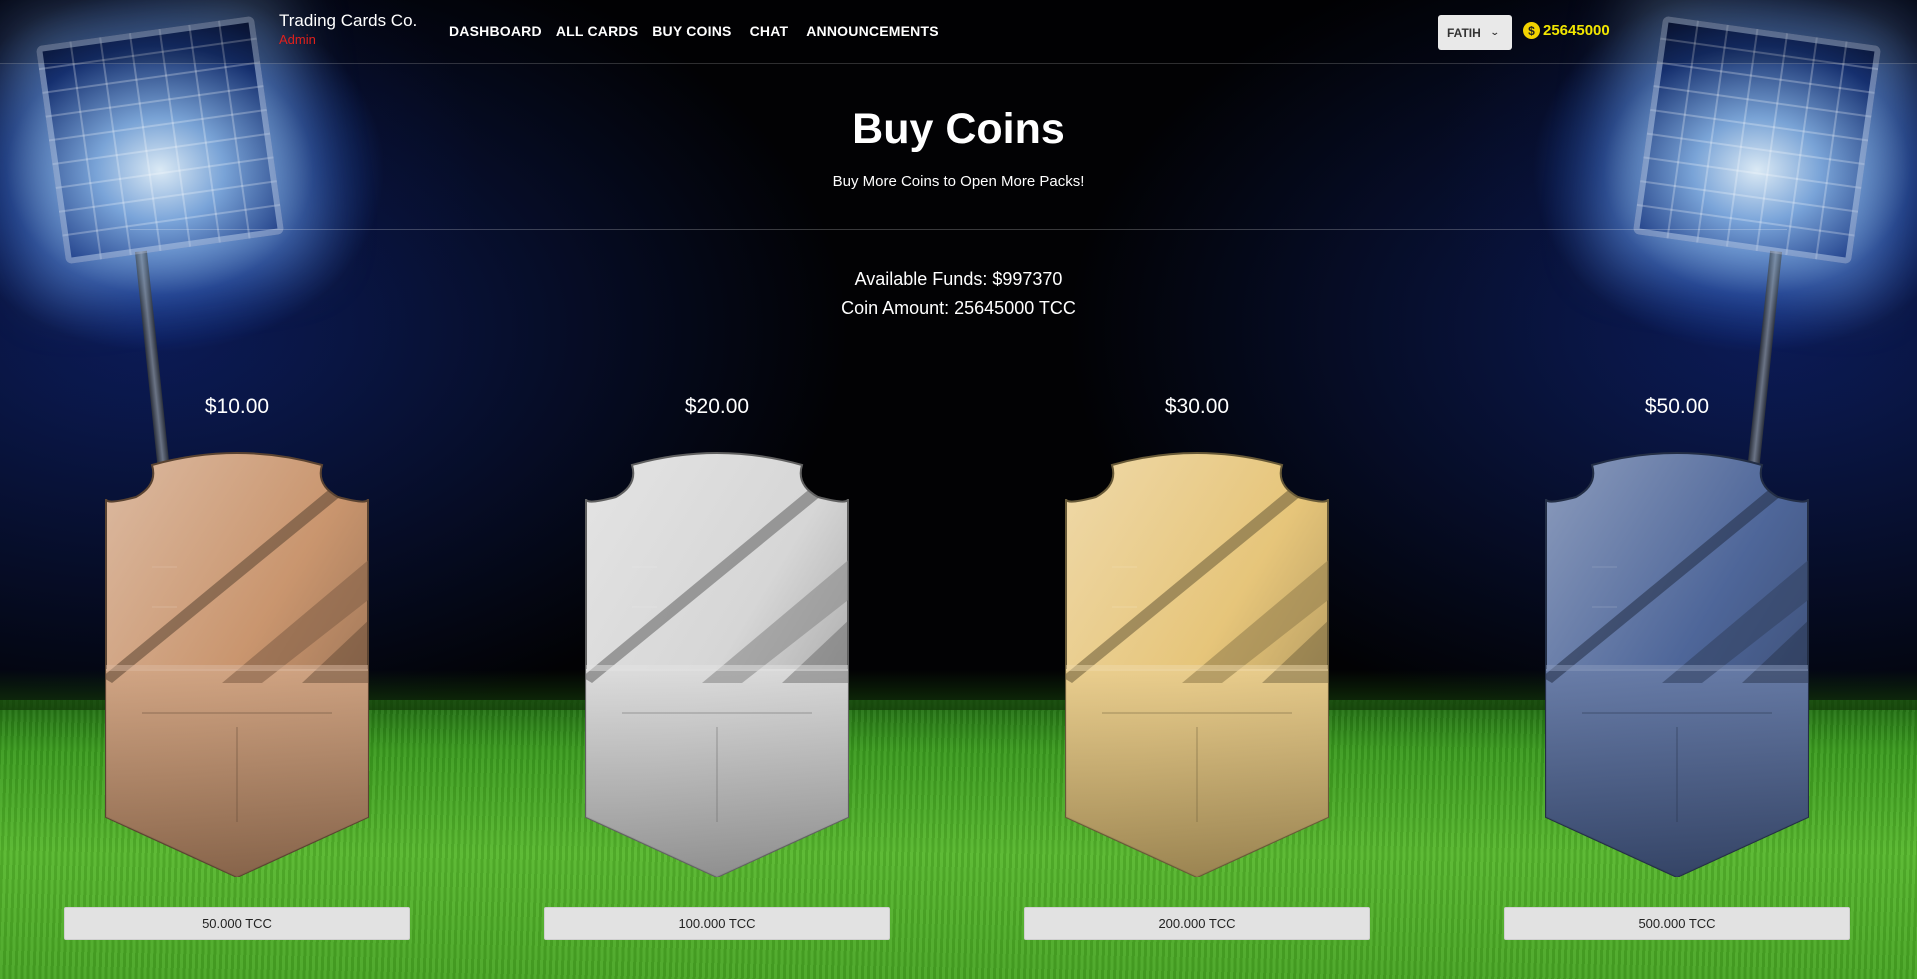 This screenshot has width=1917, height=979. What do you see at coordinates (237, 406) in the screenshot?
I see `pack-price: $10.00` at bounding box center [237, 406].